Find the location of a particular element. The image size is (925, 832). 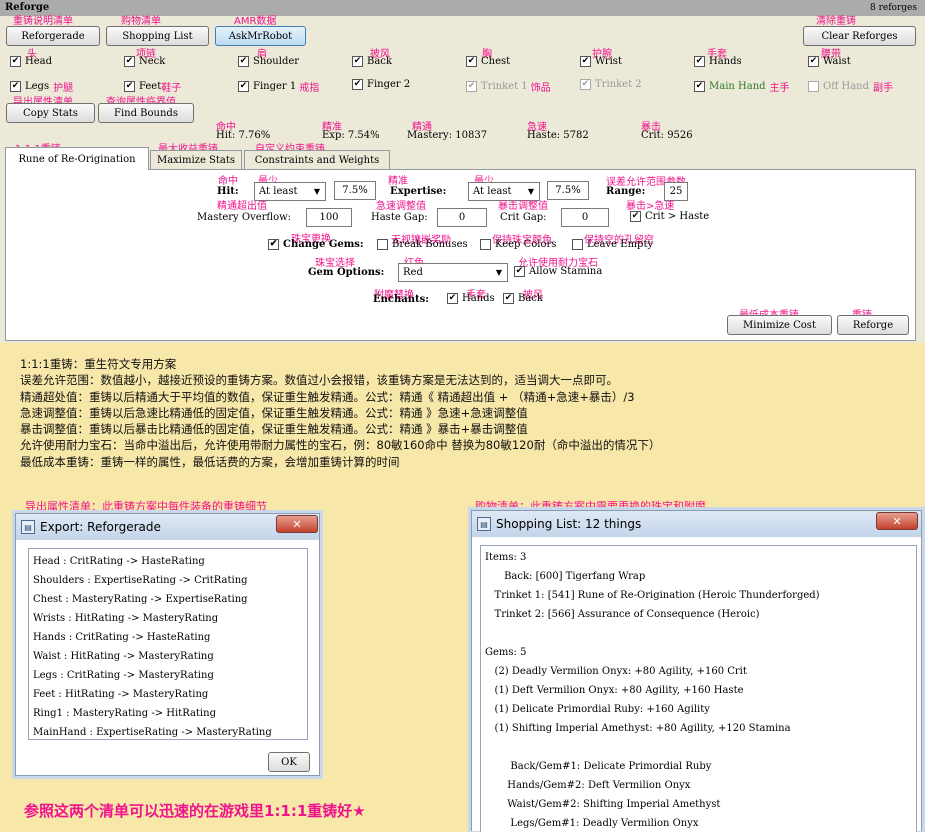

checkbox-enchant-hands: ✔ is located at coordinates (452, 298).